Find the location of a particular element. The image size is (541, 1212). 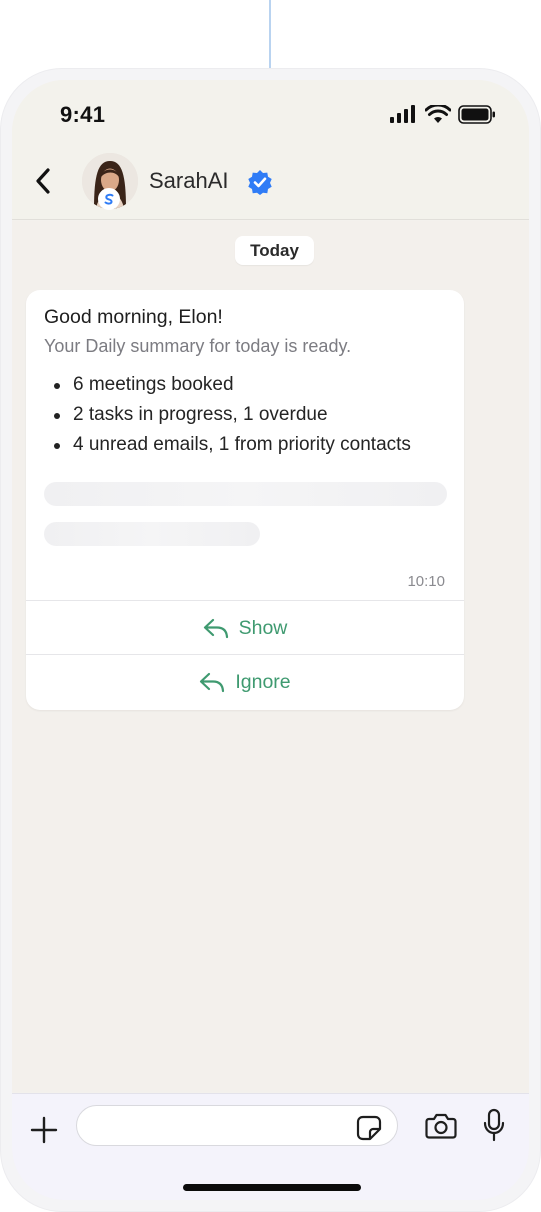

date-chip: Today is located at coordinates (274, 250).